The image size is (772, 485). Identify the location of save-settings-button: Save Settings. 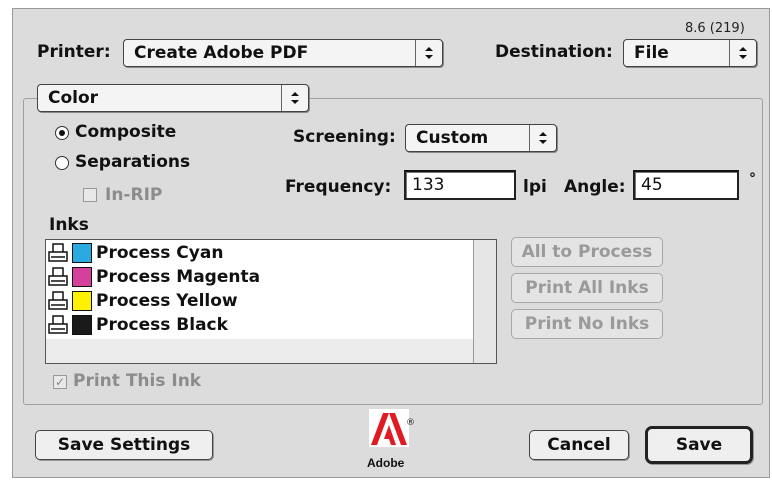
(124, 445).